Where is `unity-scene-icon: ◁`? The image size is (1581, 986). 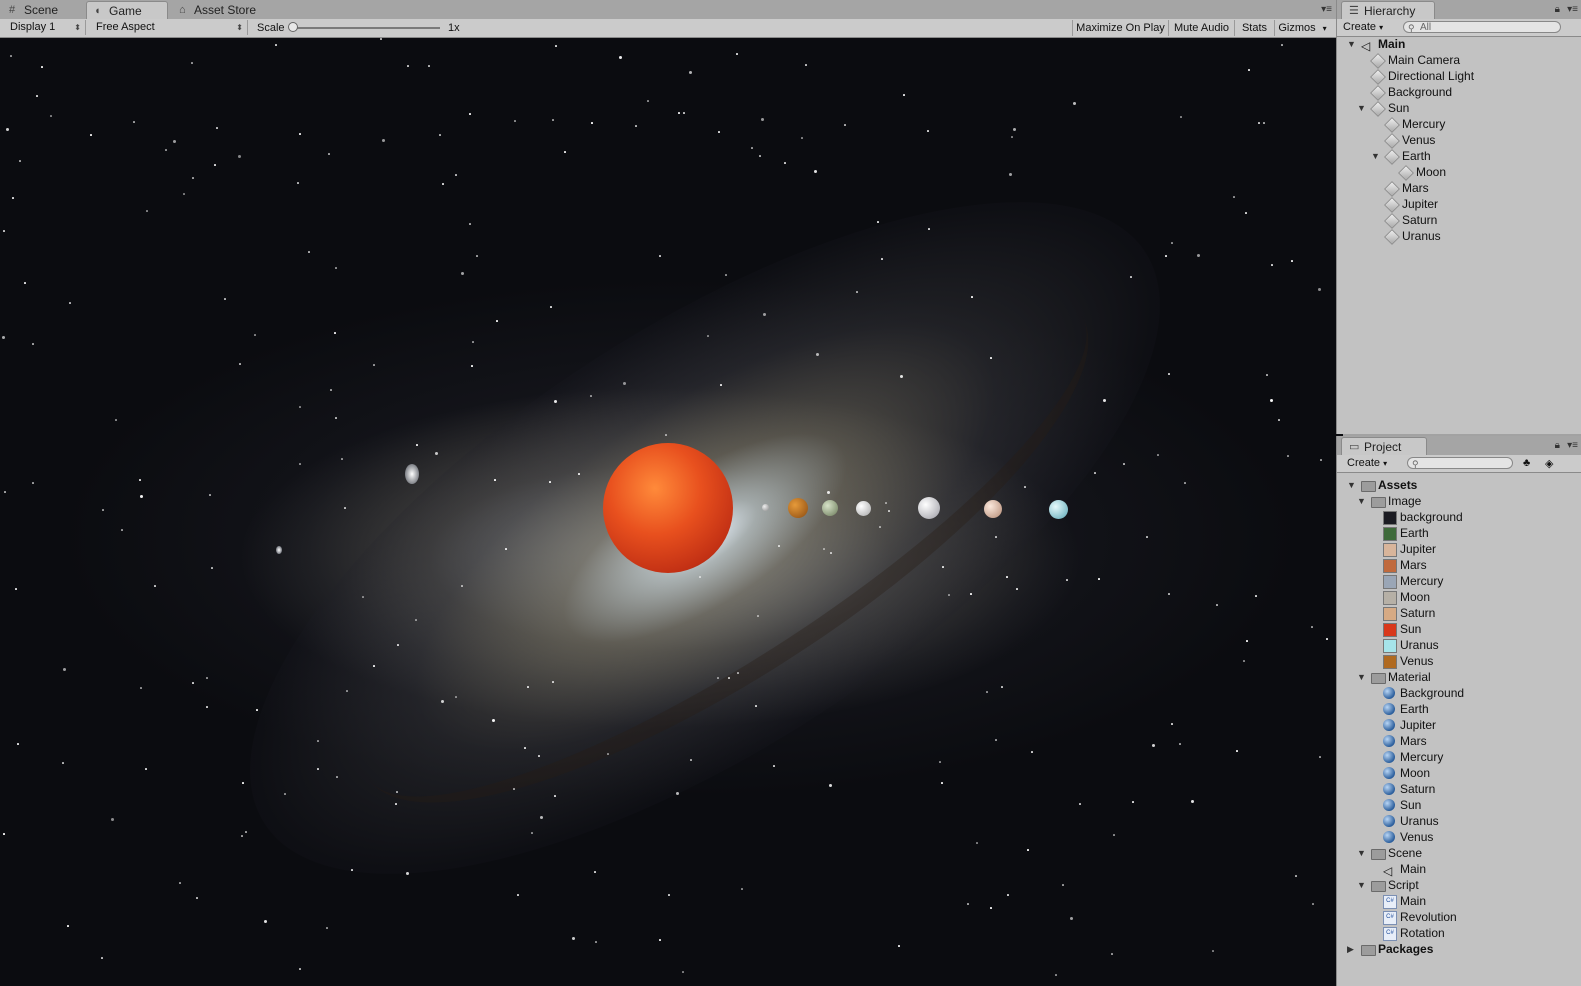 unity-scene-icon: ◁ is located at coordinates (1388, 871).